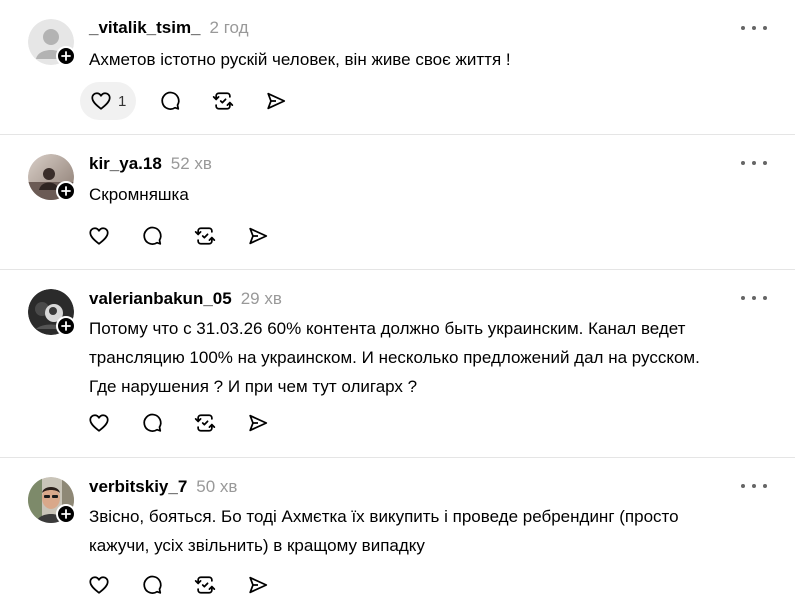 This screenshot has width=795, height=611. Describe the element at coordinates (253, 386) in the screenshot. I see `comment-text-line: Где нарушения ? И при чем тут олигарх ?` at that location.